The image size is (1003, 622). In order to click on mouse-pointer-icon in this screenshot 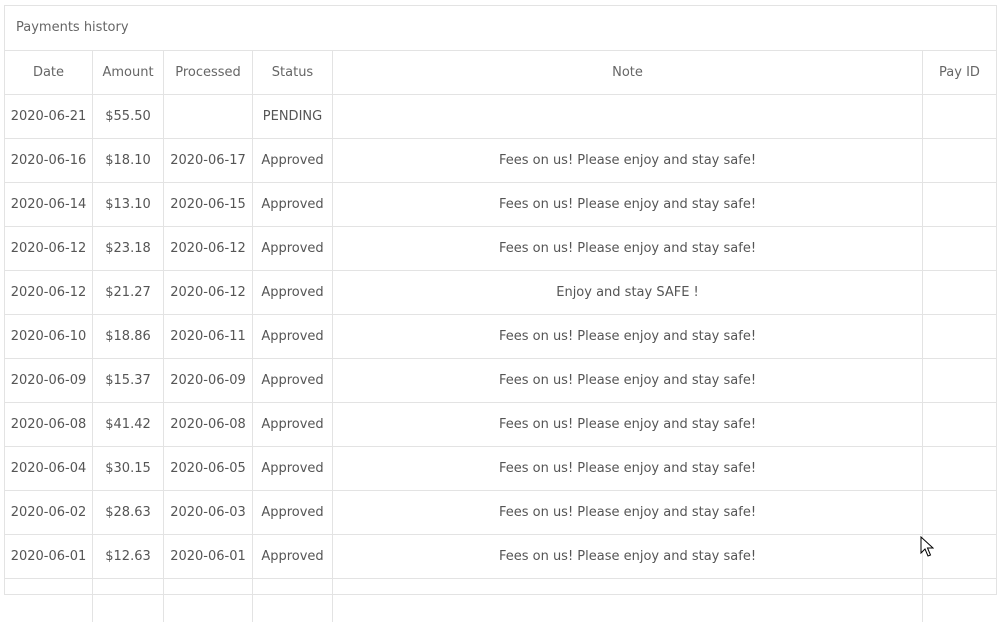, I will do `click(927, 547)`.